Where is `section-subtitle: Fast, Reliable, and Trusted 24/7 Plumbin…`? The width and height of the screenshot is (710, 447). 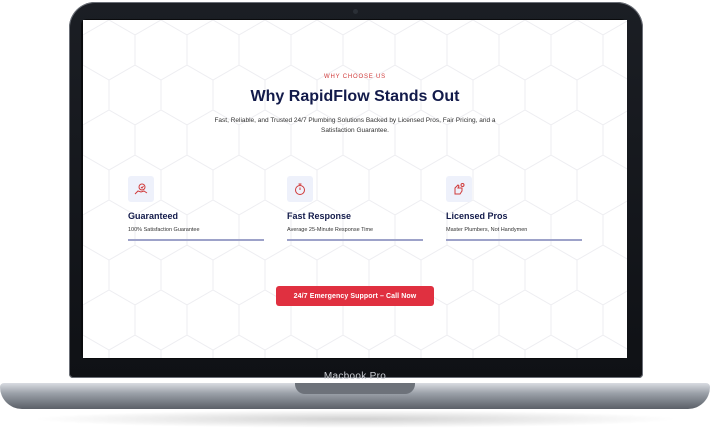 section-subtitle: Fast, Reliable, and Trusted 24/7 Plumbin… is located at coordinates (355, 125).